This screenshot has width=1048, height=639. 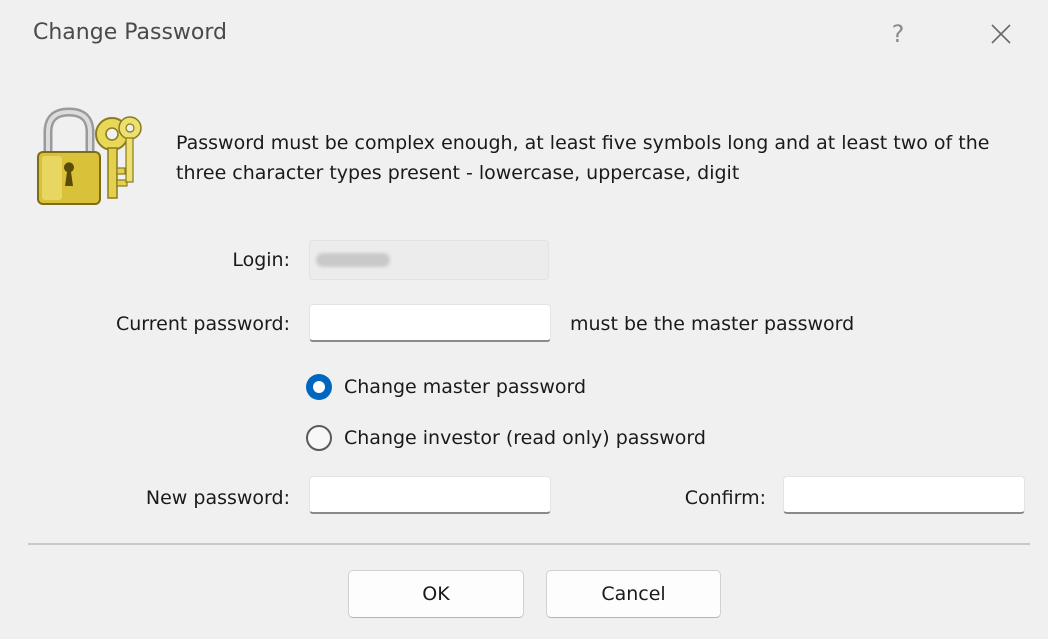 I want to click on current-password-input, so click(x=430, y=323).